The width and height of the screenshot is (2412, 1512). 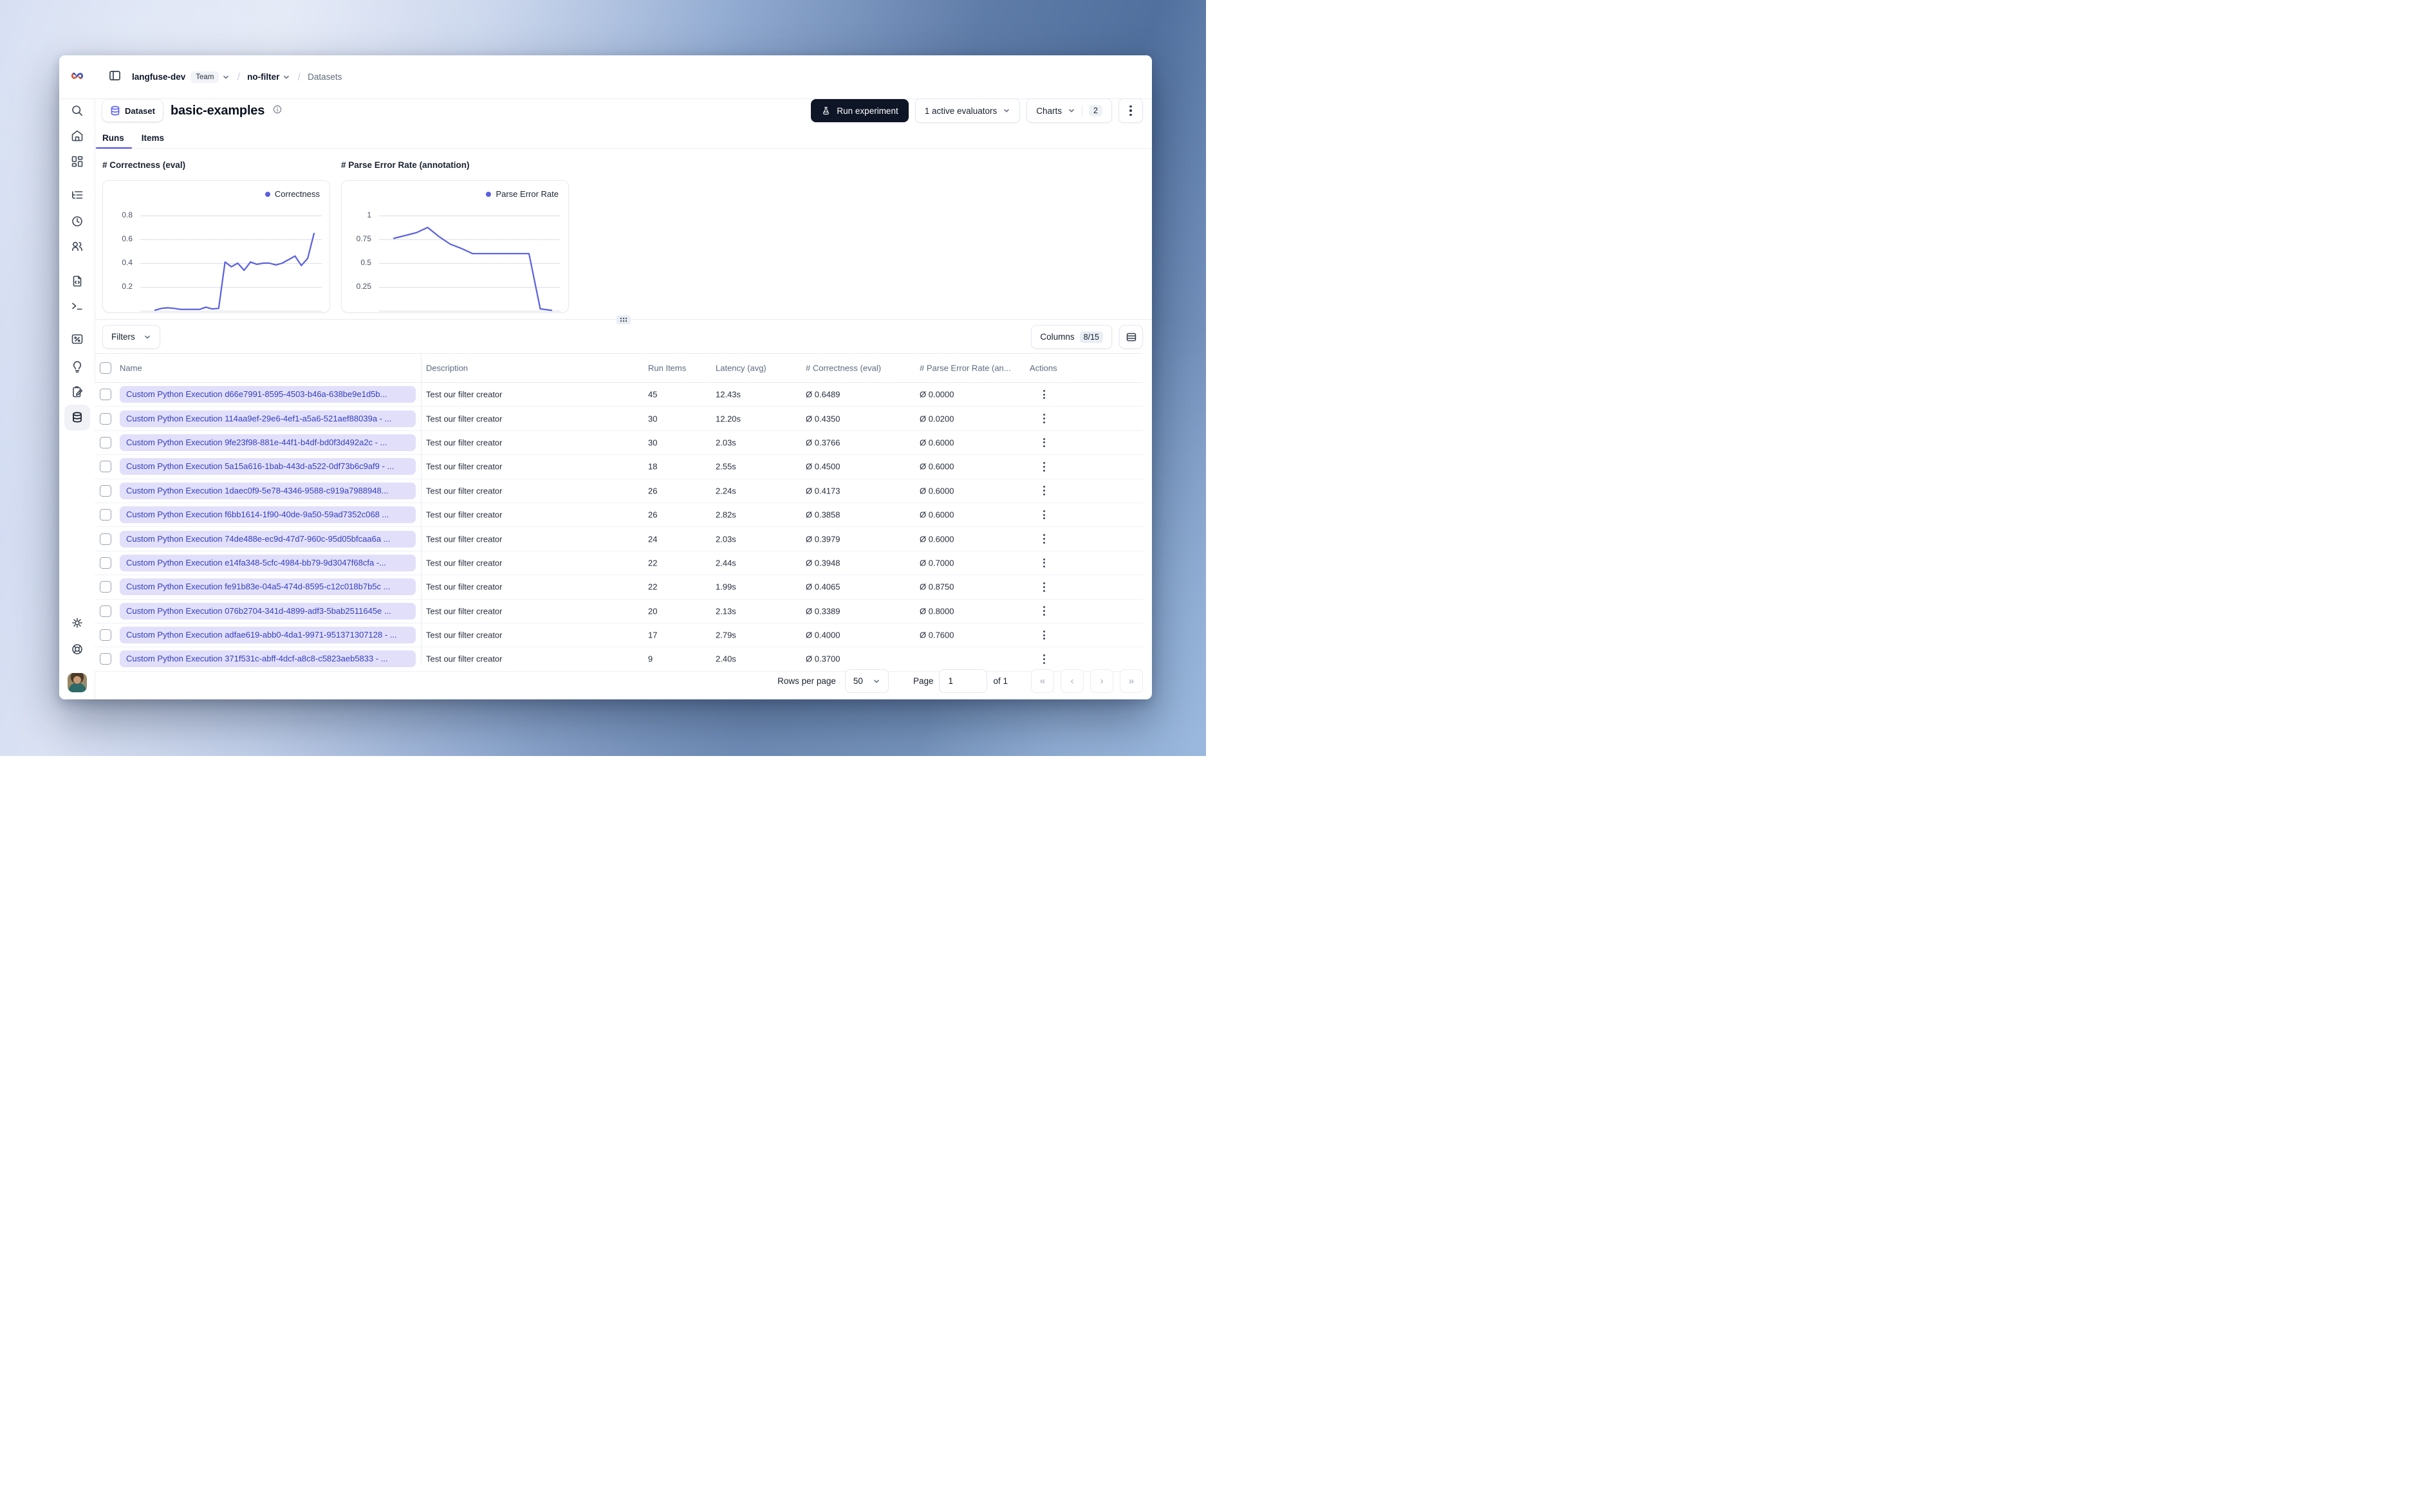 I want to click on column-header-correctness: # Correctness (eval), so click(x=843, y=368).